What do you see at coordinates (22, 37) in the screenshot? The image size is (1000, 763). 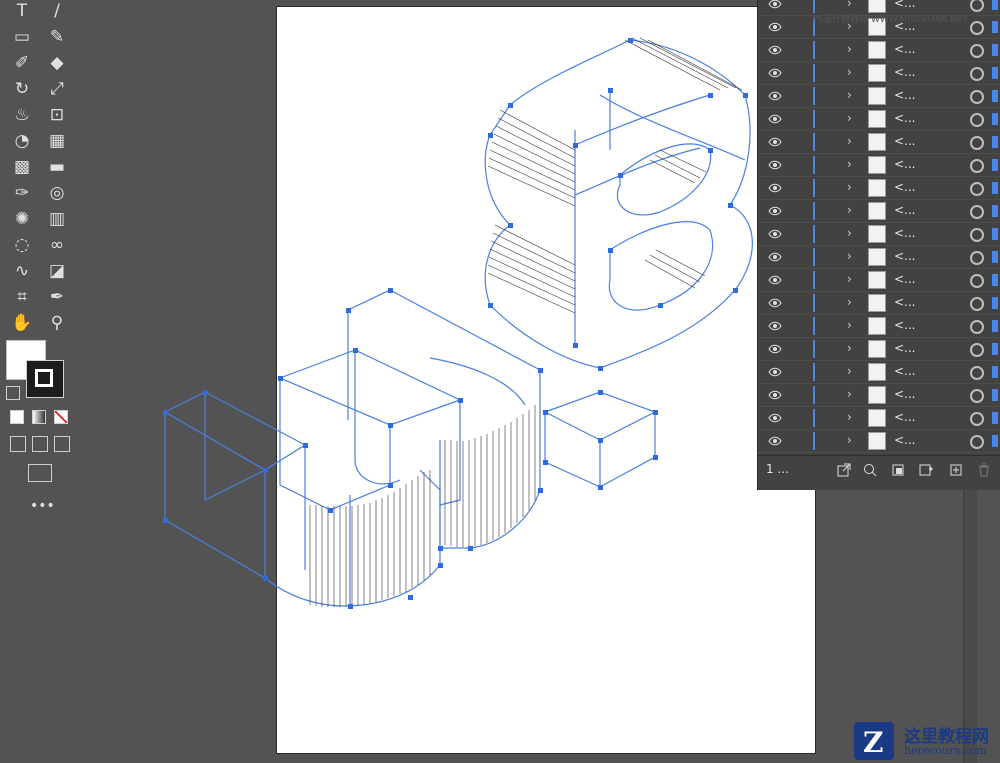 I see `rectangle-tool-icon: ▭` at bounding box center [22, 37].